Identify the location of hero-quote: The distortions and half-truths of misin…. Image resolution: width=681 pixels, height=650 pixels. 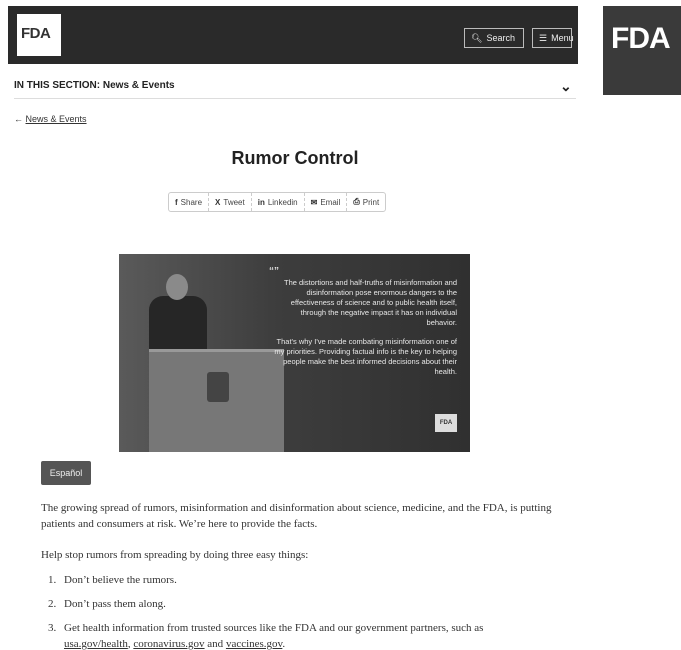
(363, 332).